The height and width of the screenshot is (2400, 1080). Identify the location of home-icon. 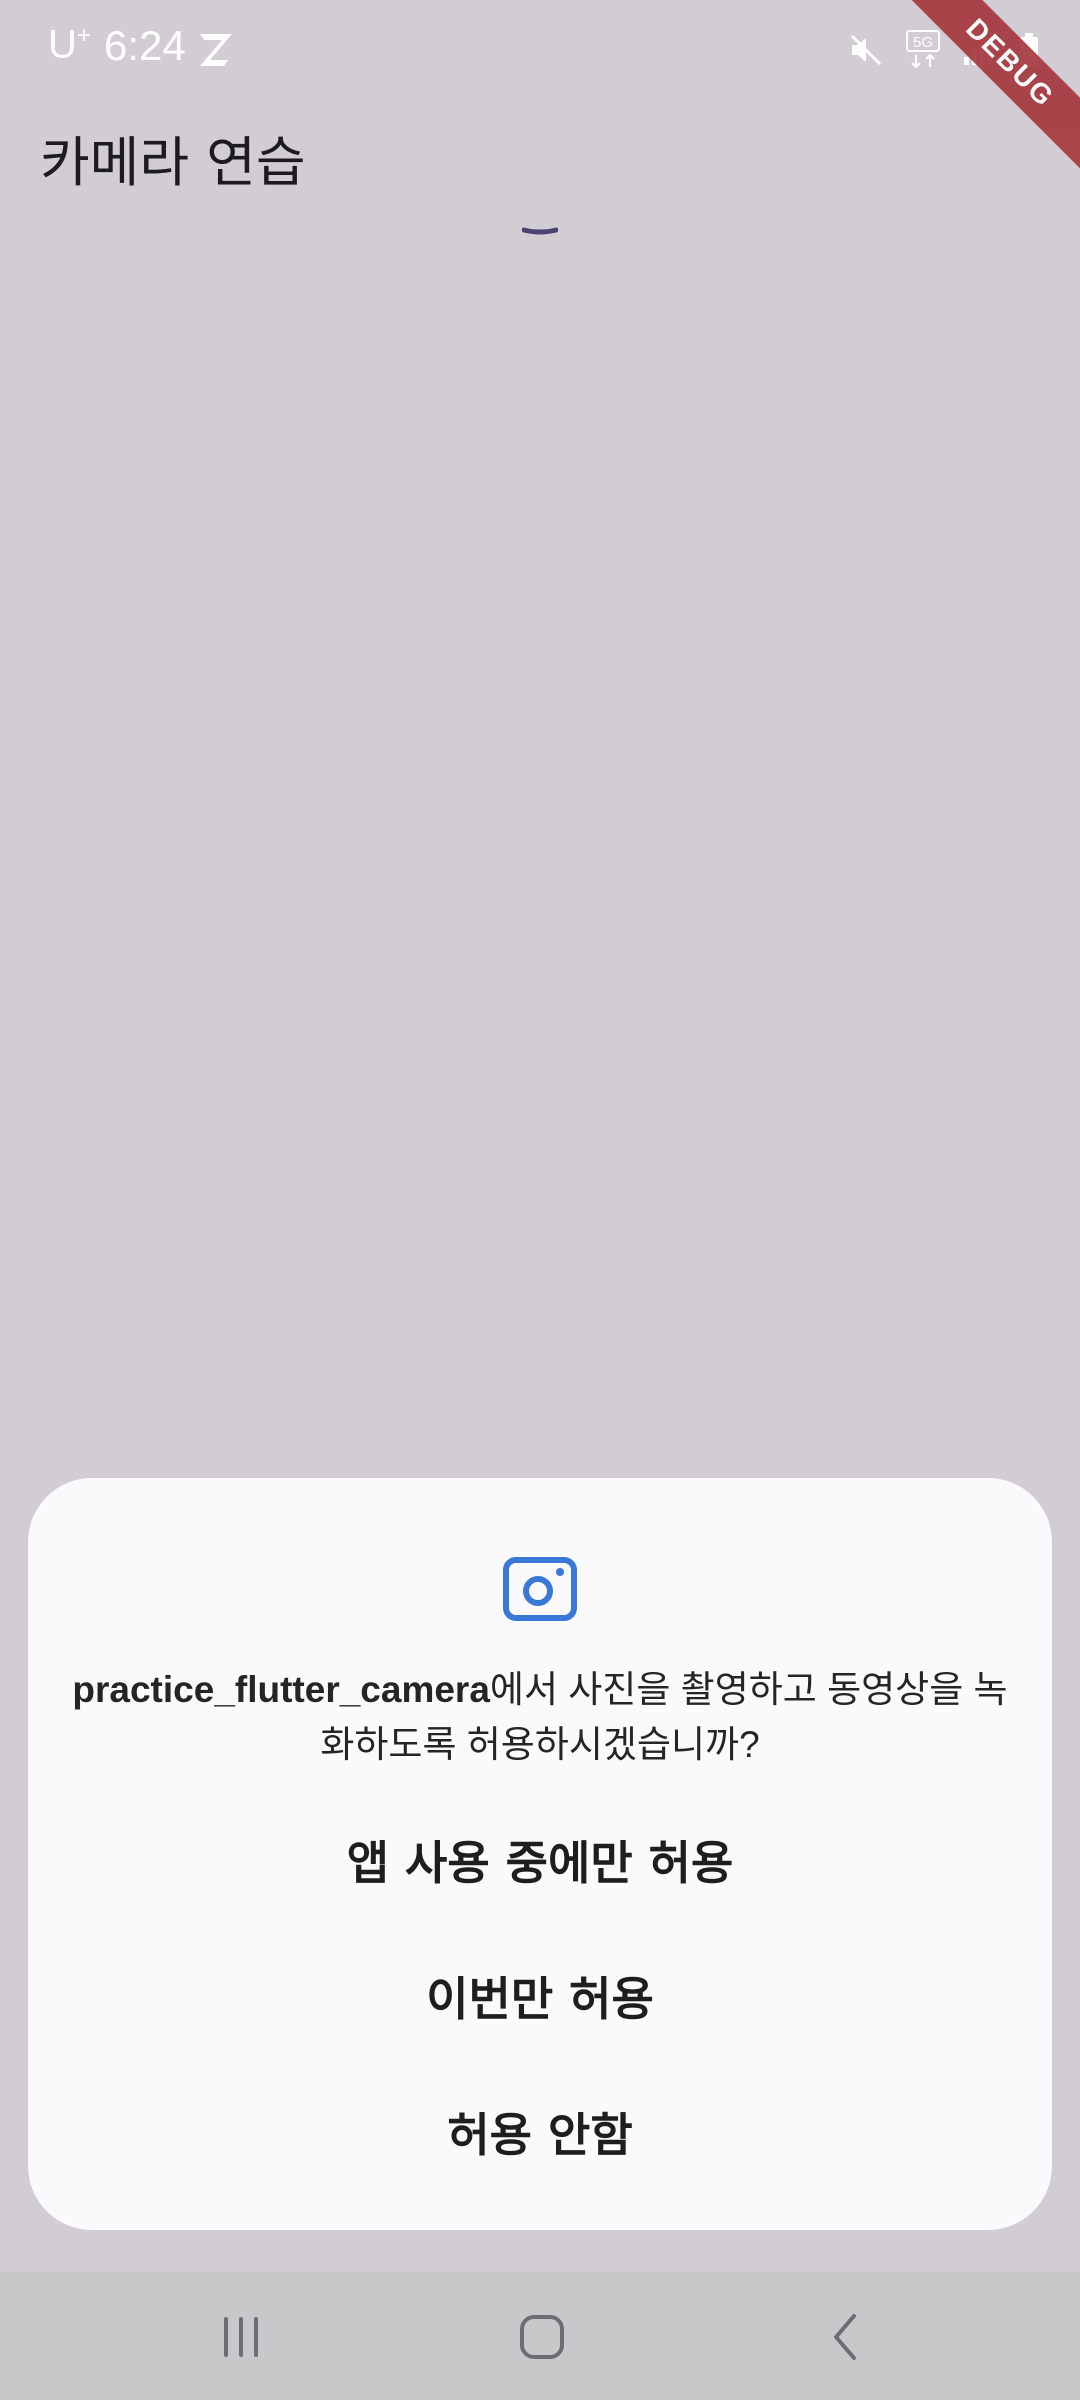
(542, 2337).